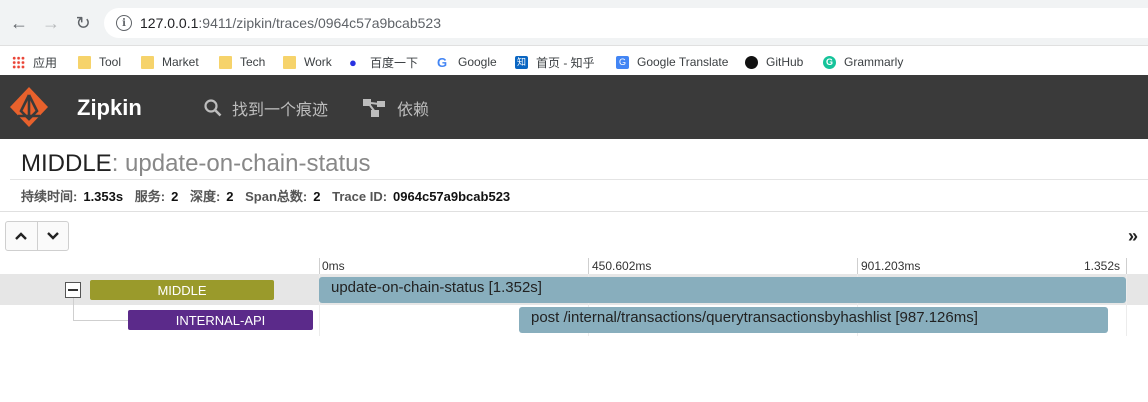  What do you see at coordinates (241, 163) in the screenshot?
I see `trace-root-span-name: : update-on-chain-status` at bounding box center [241, 163].